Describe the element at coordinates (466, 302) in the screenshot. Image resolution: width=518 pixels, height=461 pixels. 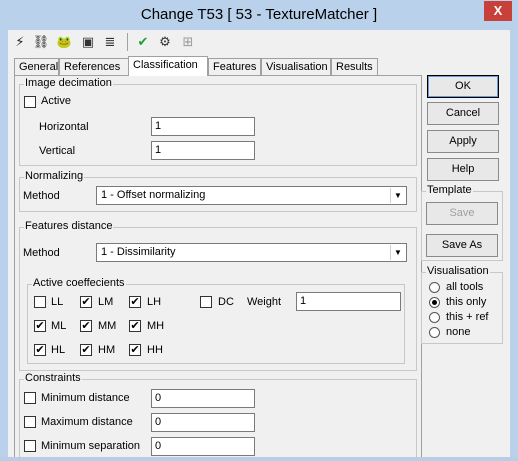
I see `radio-this-only-label: this only` at that location.